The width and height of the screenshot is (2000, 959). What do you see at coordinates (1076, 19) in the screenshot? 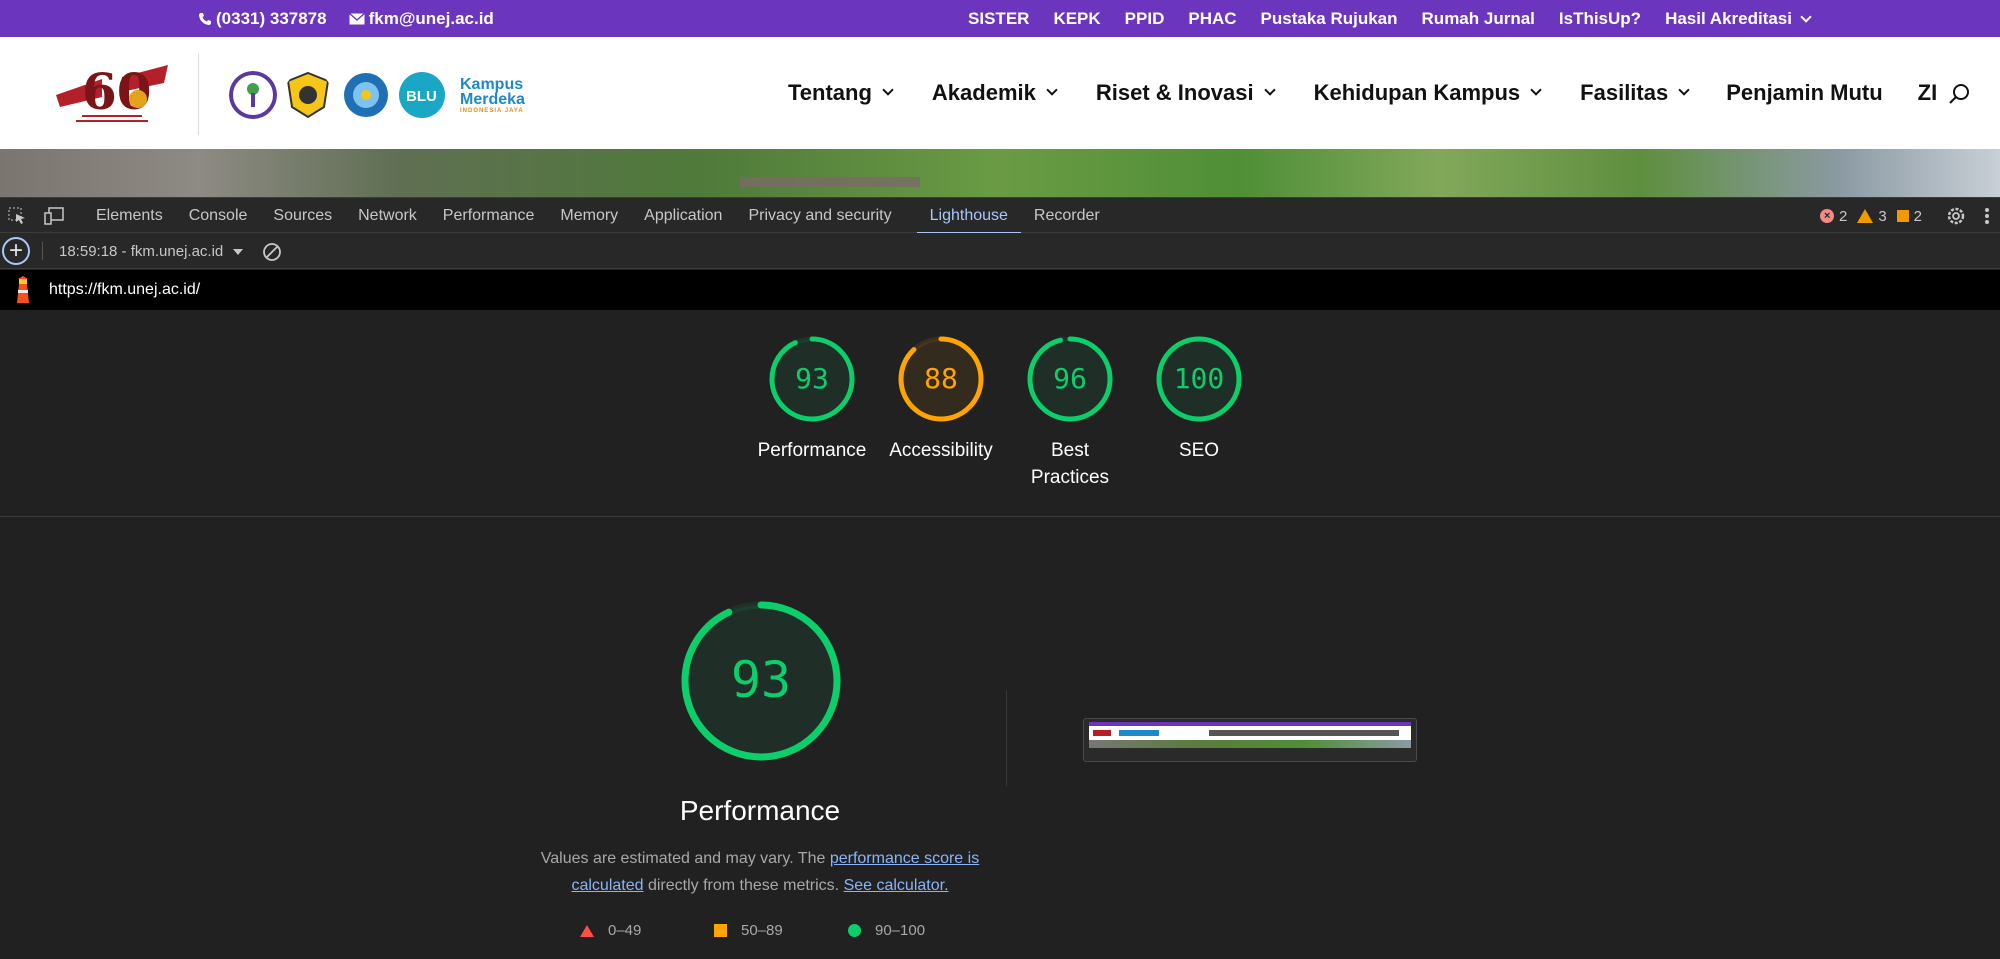
I see `topbar-link-kepk: KEPK` at bounding box center [1076, 19].